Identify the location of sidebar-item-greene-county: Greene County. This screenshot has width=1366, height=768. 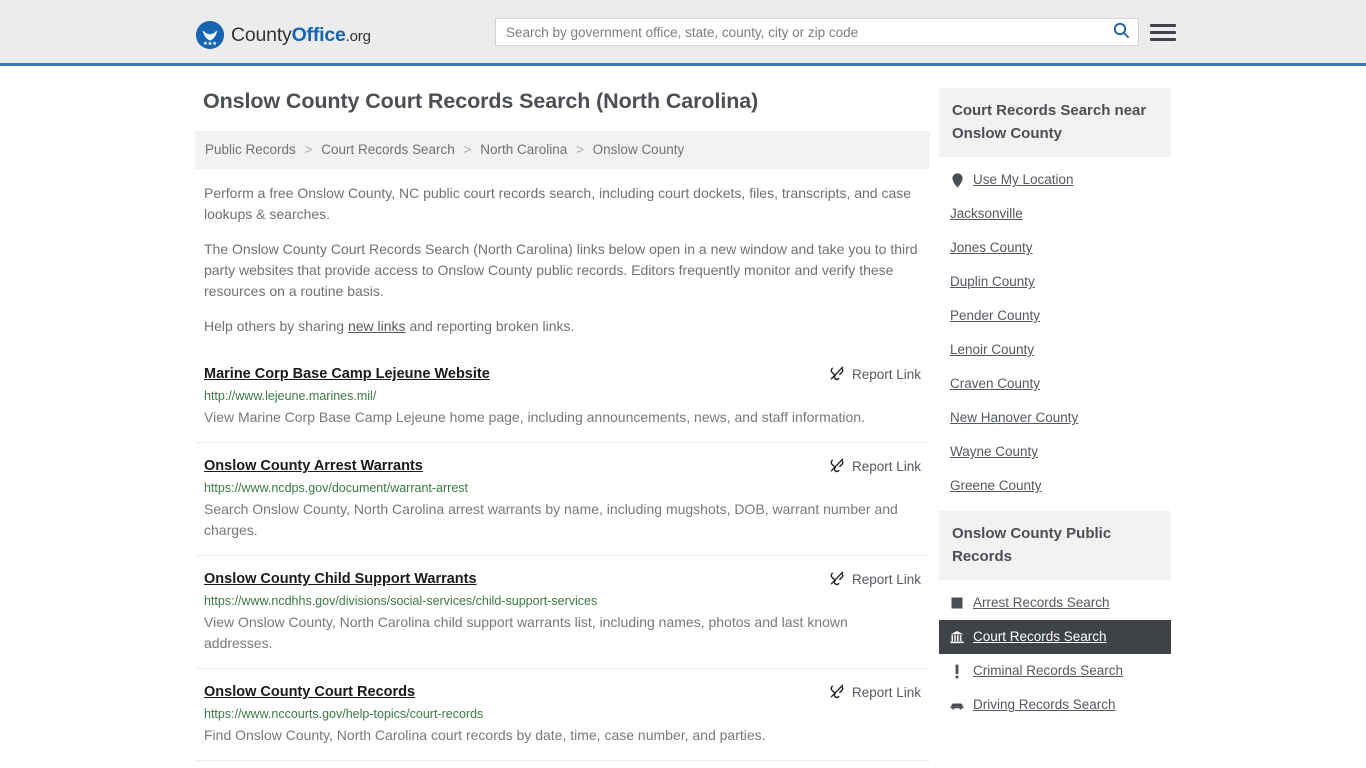
(1055, 486).